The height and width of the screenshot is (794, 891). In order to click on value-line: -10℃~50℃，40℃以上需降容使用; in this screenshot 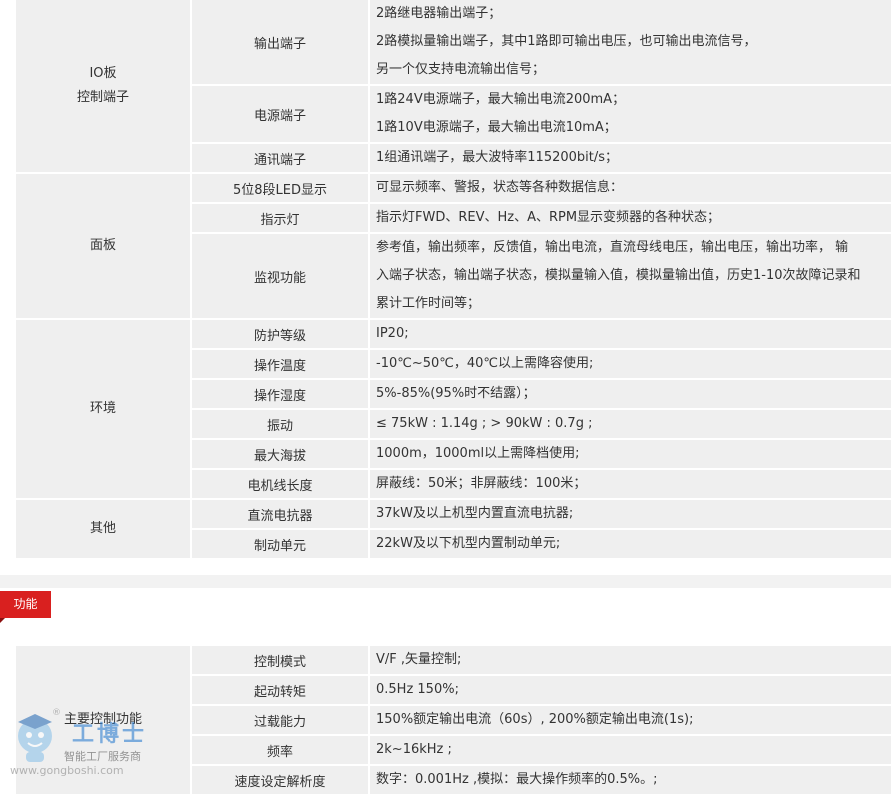, I will do `click(485, 363)`.